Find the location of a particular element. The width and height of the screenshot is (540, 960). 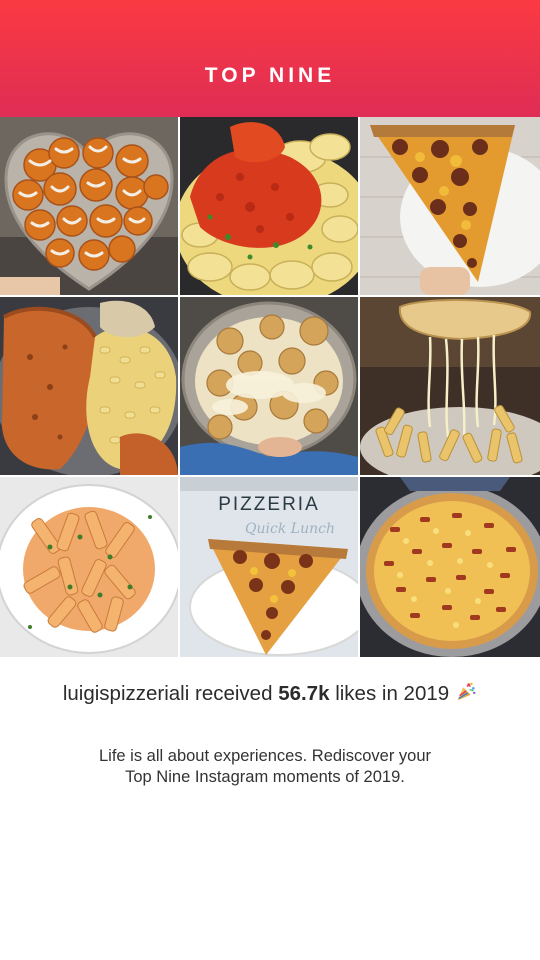

username: luigispizzeriali is located at coordinates (126, 693).